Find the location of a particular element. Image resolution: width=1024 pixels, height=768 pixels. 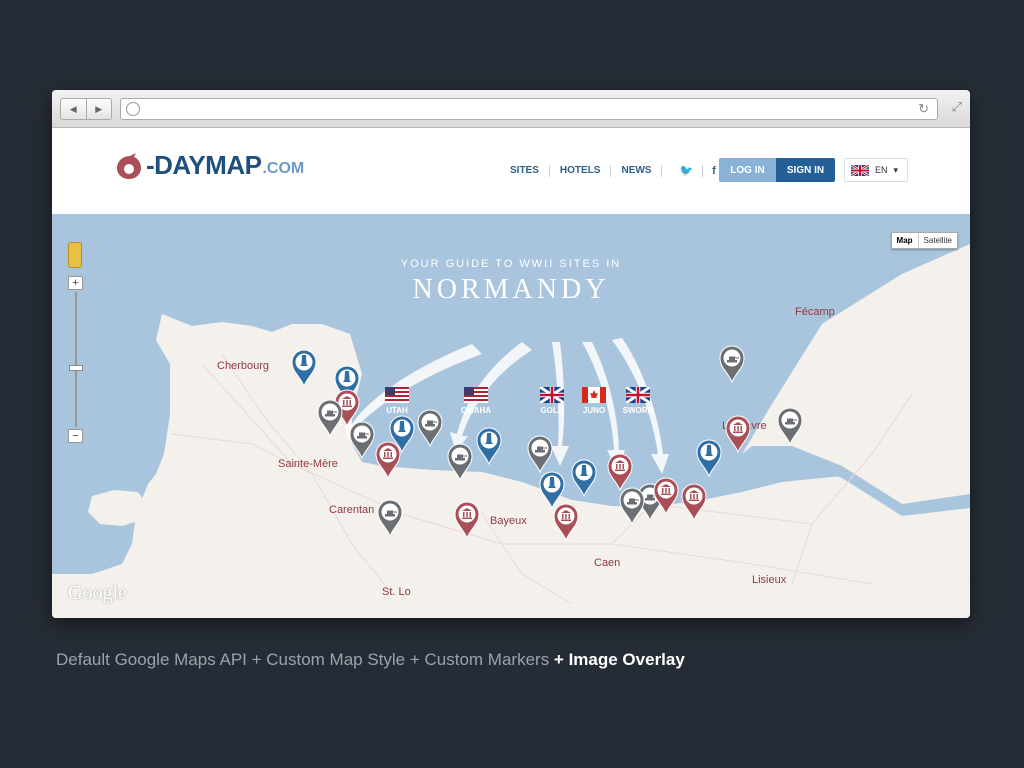

back-arrow-icon: ◀ is located at coordinates (73, 109).